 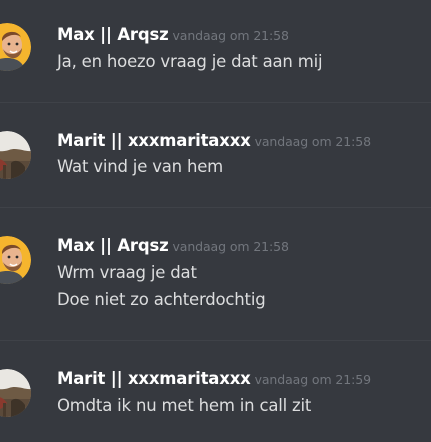 What do you see at coordinates (312, 379) in the screenshot?
I see `timestamp: vandaag om 21:59` at bounding box center [312, 379].